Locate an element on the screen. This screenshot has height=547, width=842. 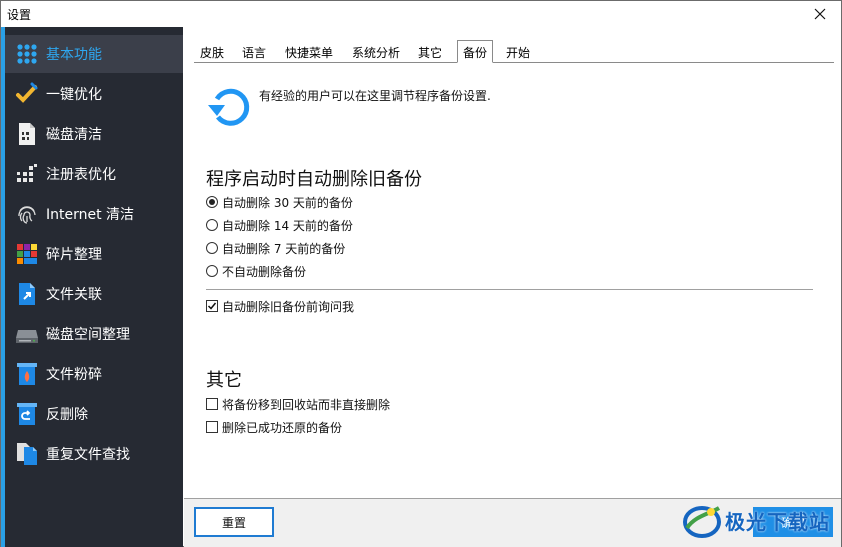
shredder-icon is located at coordinates (27, 374).